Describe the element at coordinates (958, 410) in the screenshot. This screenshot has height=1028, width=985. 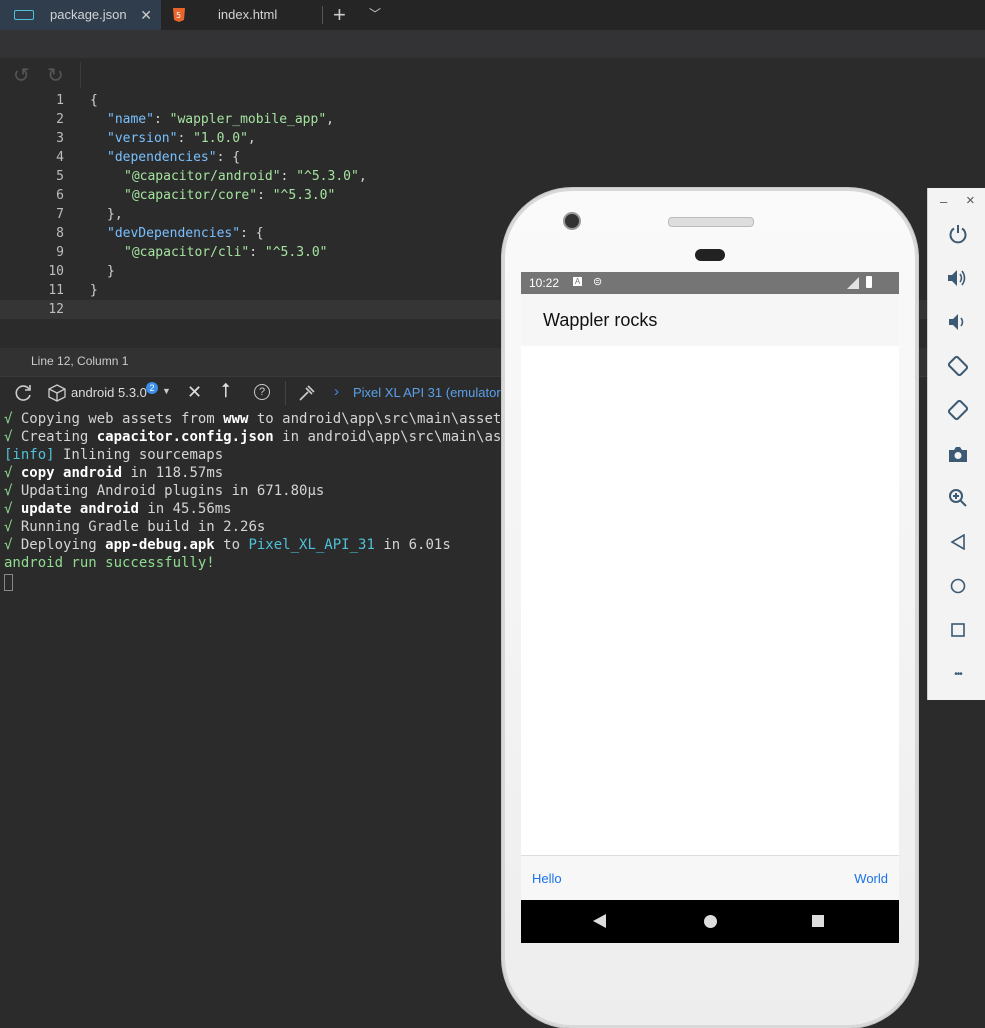
I see `rotate-right-icon` at that location.